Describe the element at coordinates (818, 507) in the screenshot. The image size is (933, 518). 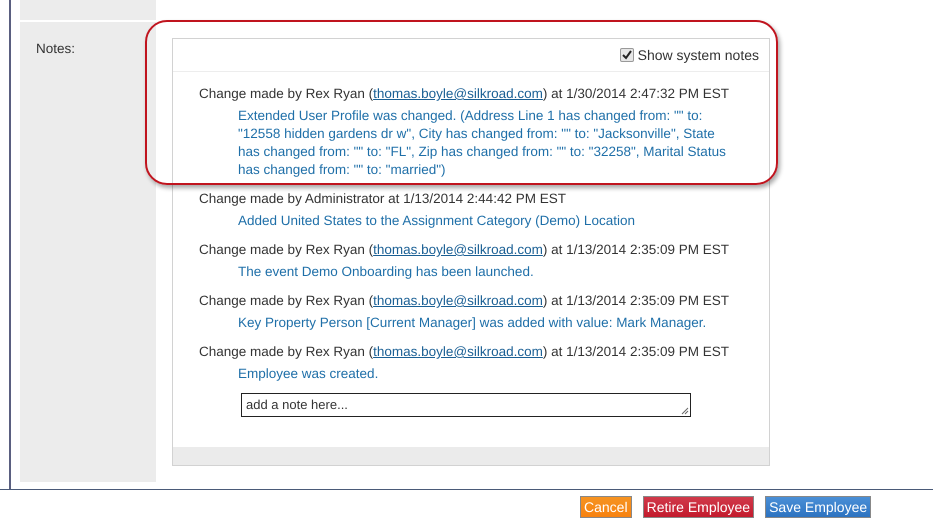
I see `primary-button: Save Employee` at that location.